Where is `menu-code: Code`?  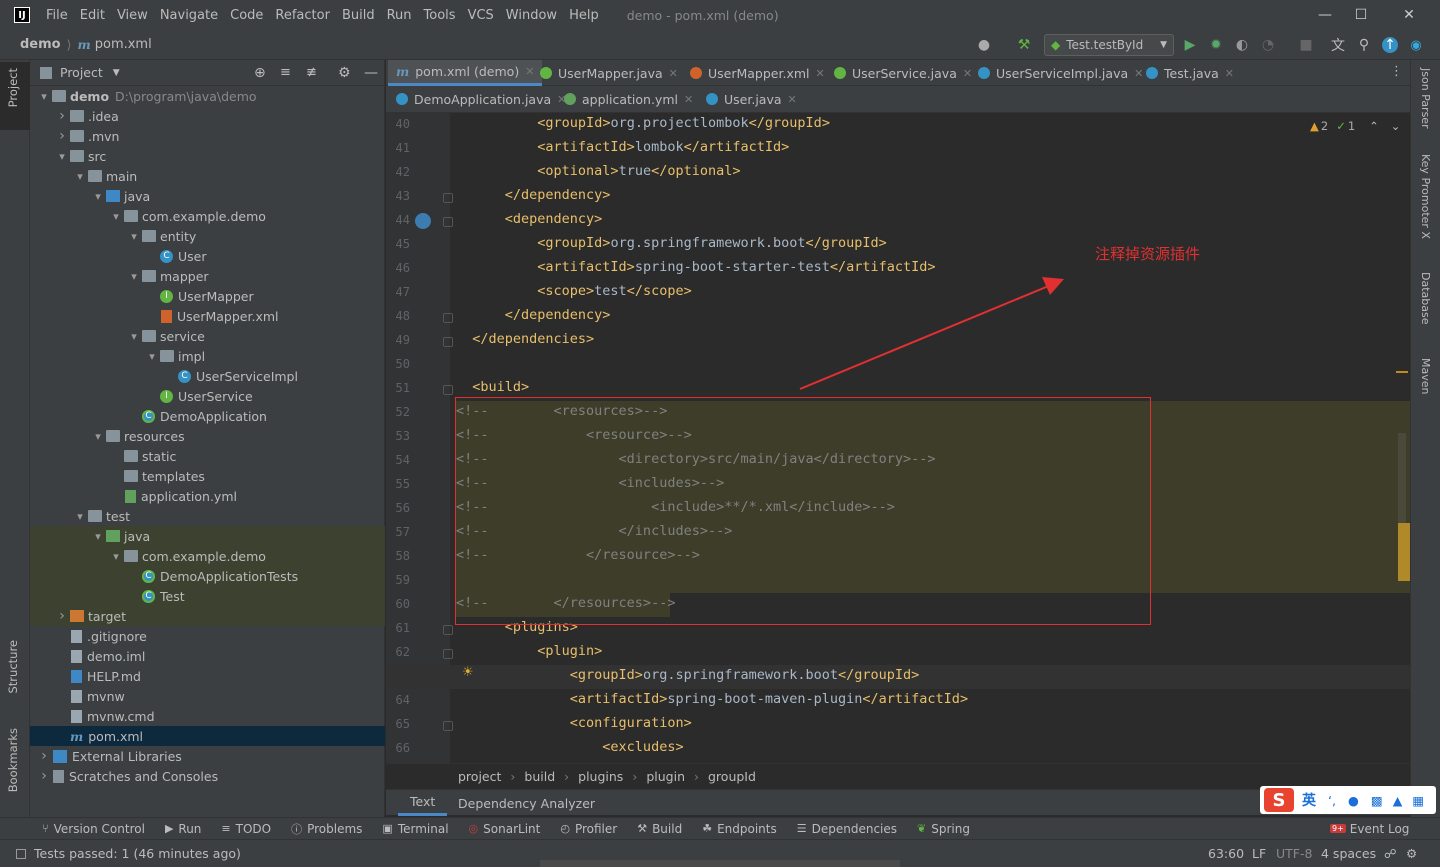 menu-code: Code is located at coordinates (246, 15).